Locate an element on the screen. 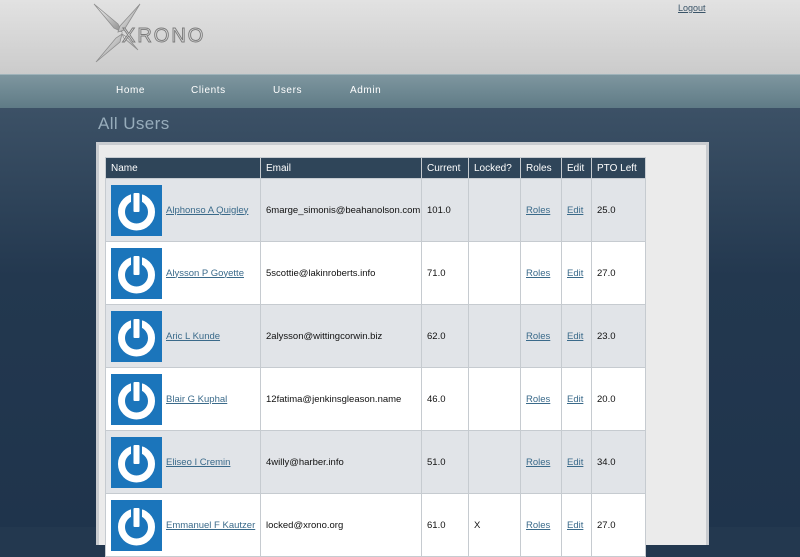 The image size is (800, 557). name-cell: Alphonso A Quigley is located at coordinates (183, 210).